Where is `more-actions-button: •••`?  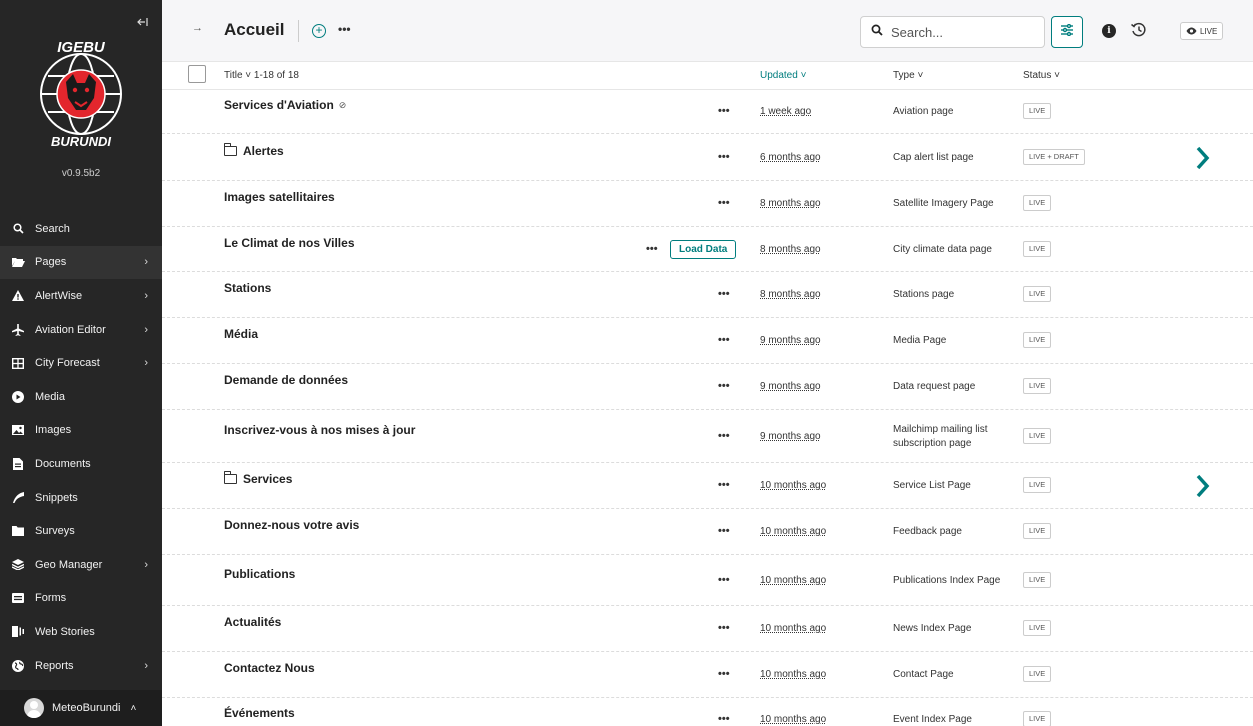
more-actions-button: ••• is located at coordinates (344, 29).